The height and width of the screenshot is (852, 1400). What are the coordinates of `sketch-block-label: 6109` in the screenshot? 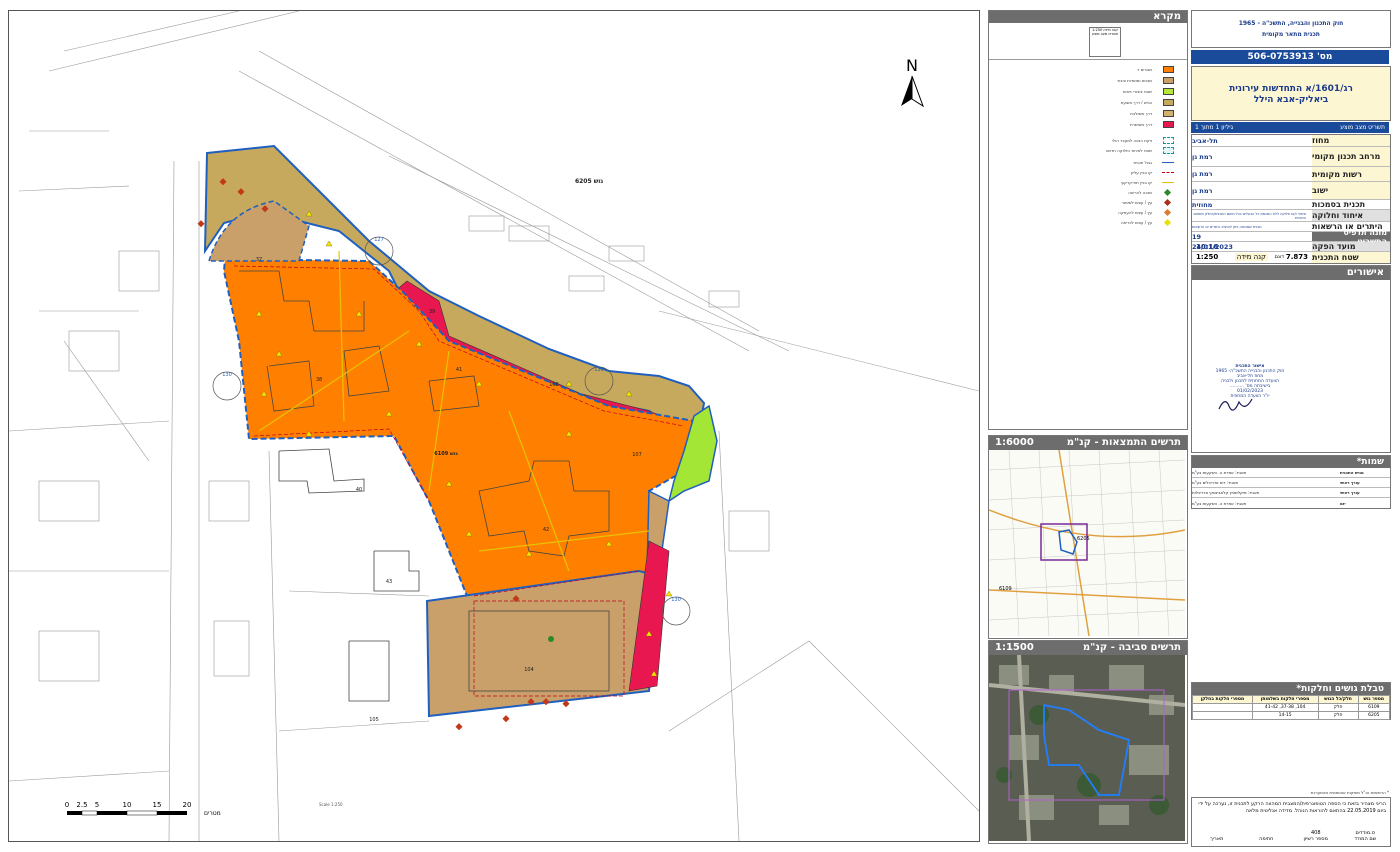 It's located at (1005, 589).